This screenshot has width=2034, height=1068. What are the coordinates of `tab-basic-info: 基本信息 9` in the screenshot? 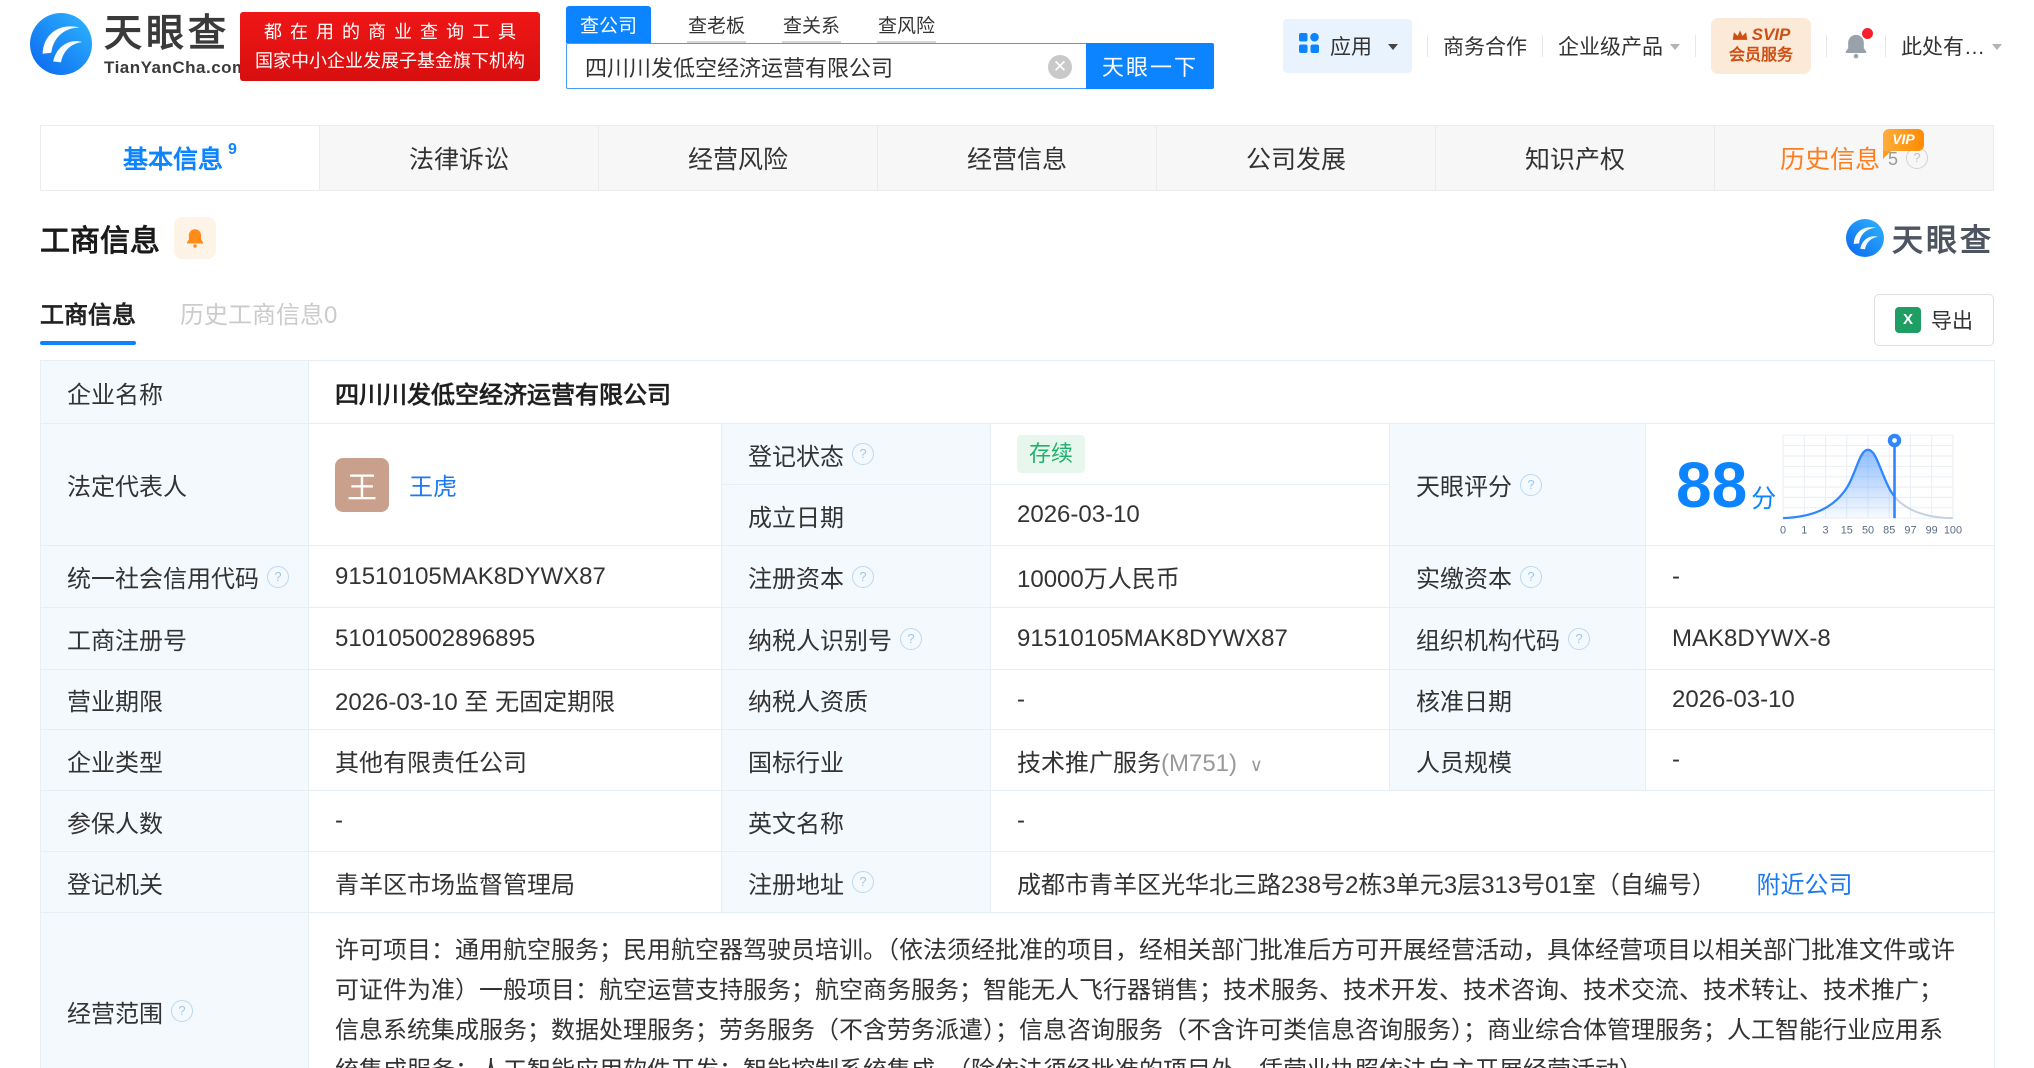 It's located at (180, 158).